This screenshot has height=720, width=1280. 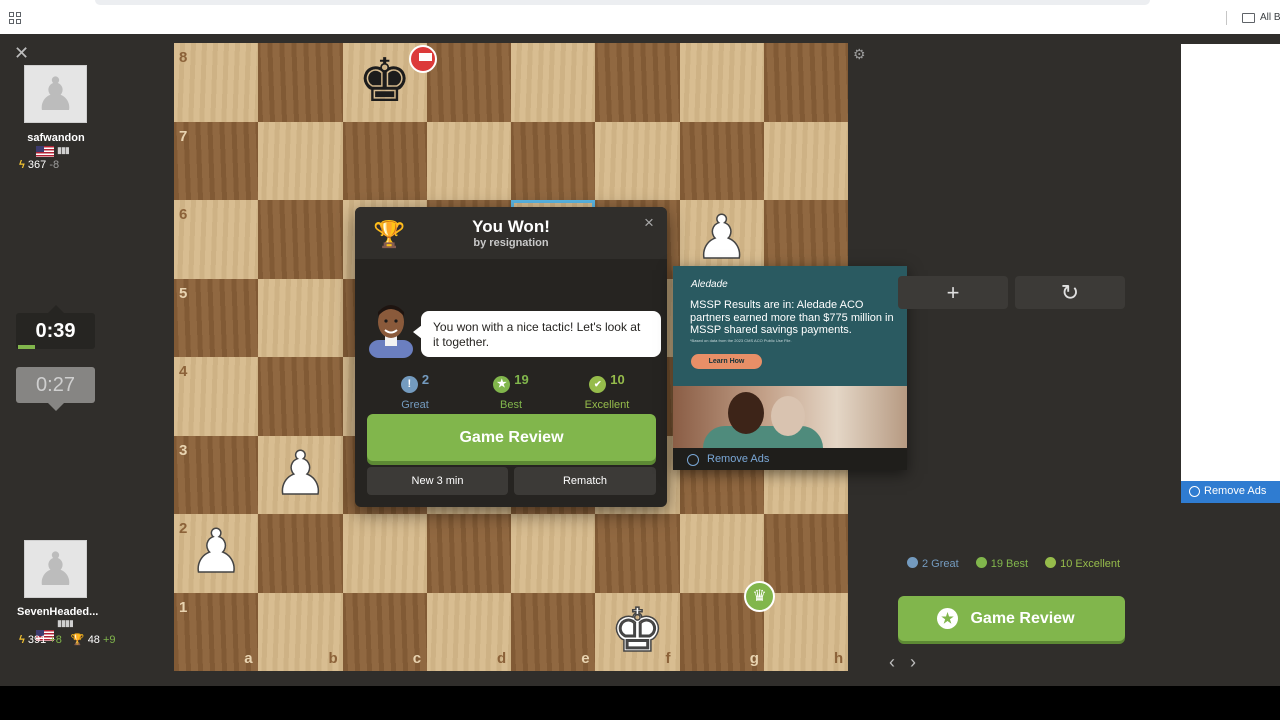 What do you see at coordinates (437, 481) in the screenshot?
I see `new-3-min-button: New 3 min` at bounding box center [437, 481].